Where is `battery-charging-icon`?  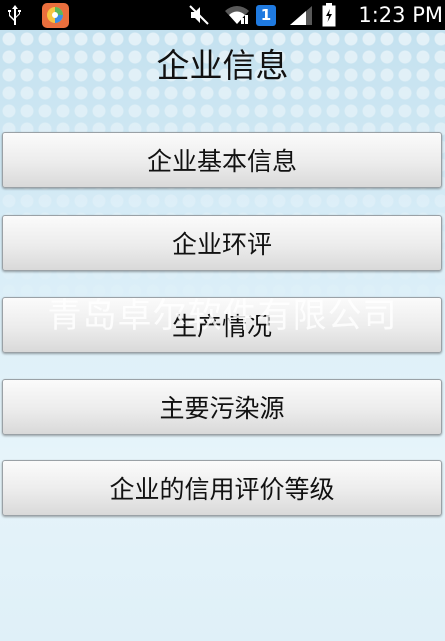 battery-charging-icon is located at coordinates (329, 15).